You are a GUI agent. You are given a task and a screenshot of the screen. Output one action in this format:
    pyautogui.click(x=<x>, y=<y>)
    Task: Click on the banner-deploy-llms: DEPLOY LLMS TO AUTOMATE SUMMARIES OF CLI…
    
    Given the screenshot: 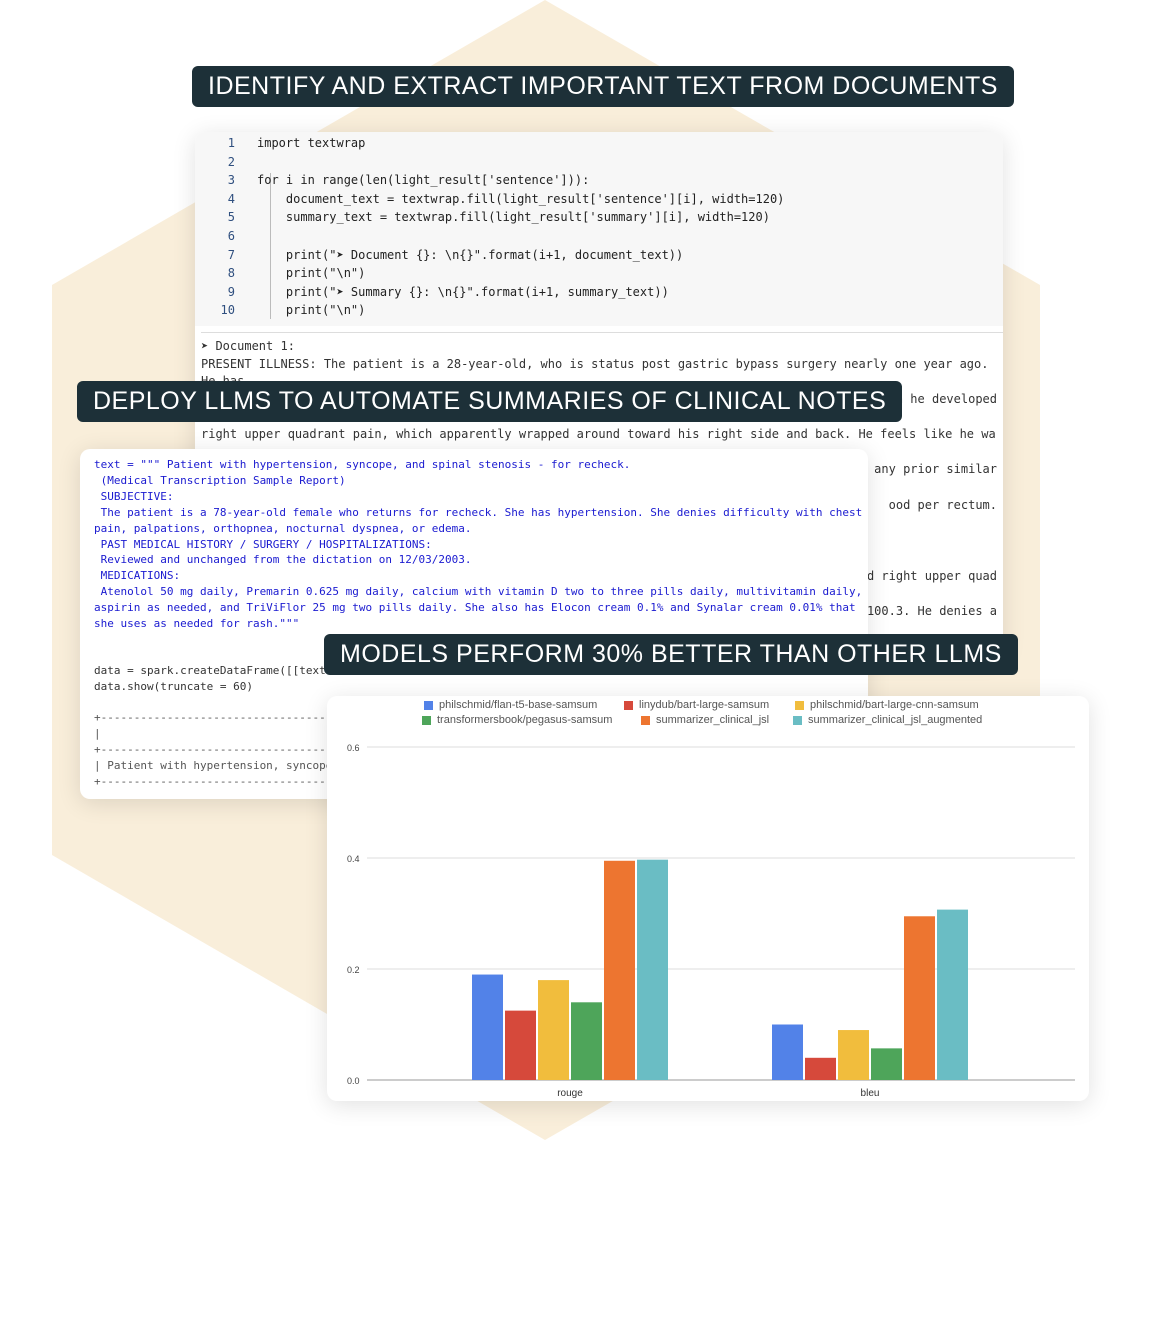 What is the action you would take?
    pyautogui.click(x=490, y=401)
    